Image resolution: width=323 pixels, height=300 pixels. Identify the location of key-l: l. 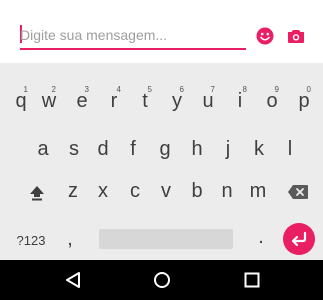
(290, 149).